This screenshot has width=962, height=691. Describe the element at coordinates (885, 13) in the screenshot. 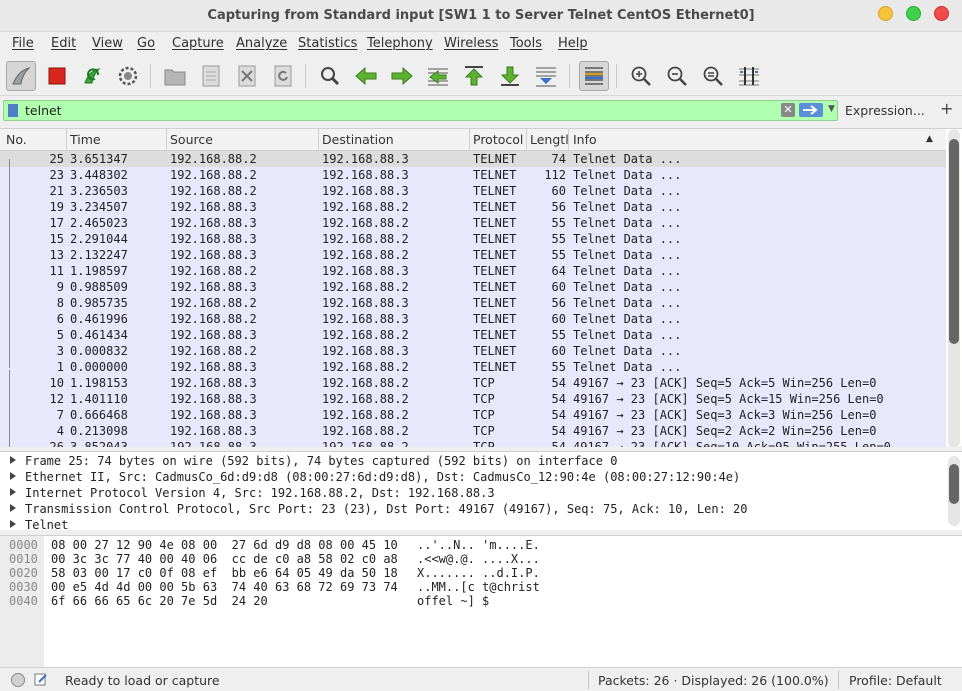

I see `minimize-button` at that location.